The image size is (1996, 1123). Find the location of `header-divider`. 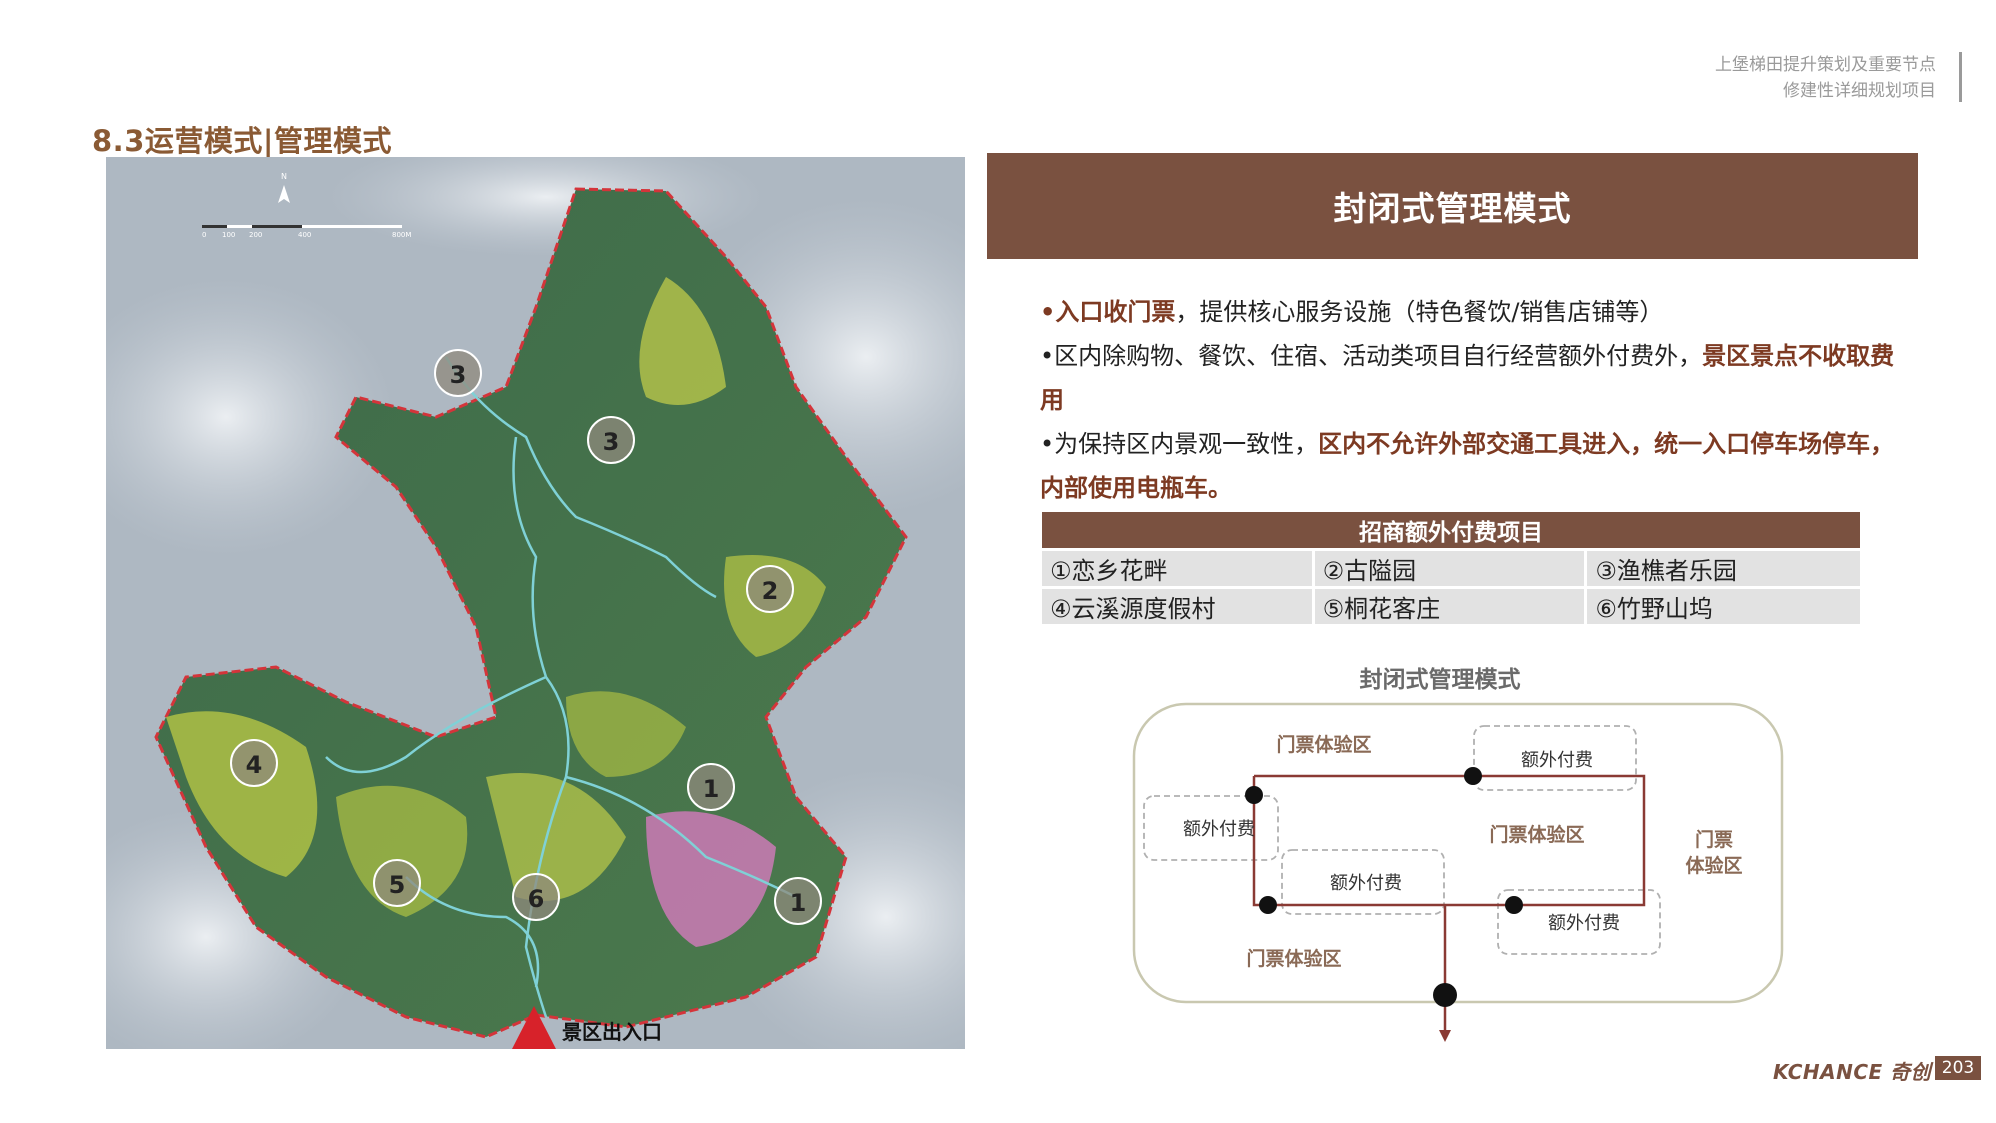

header-divider is located at coordinates (1960, 77).